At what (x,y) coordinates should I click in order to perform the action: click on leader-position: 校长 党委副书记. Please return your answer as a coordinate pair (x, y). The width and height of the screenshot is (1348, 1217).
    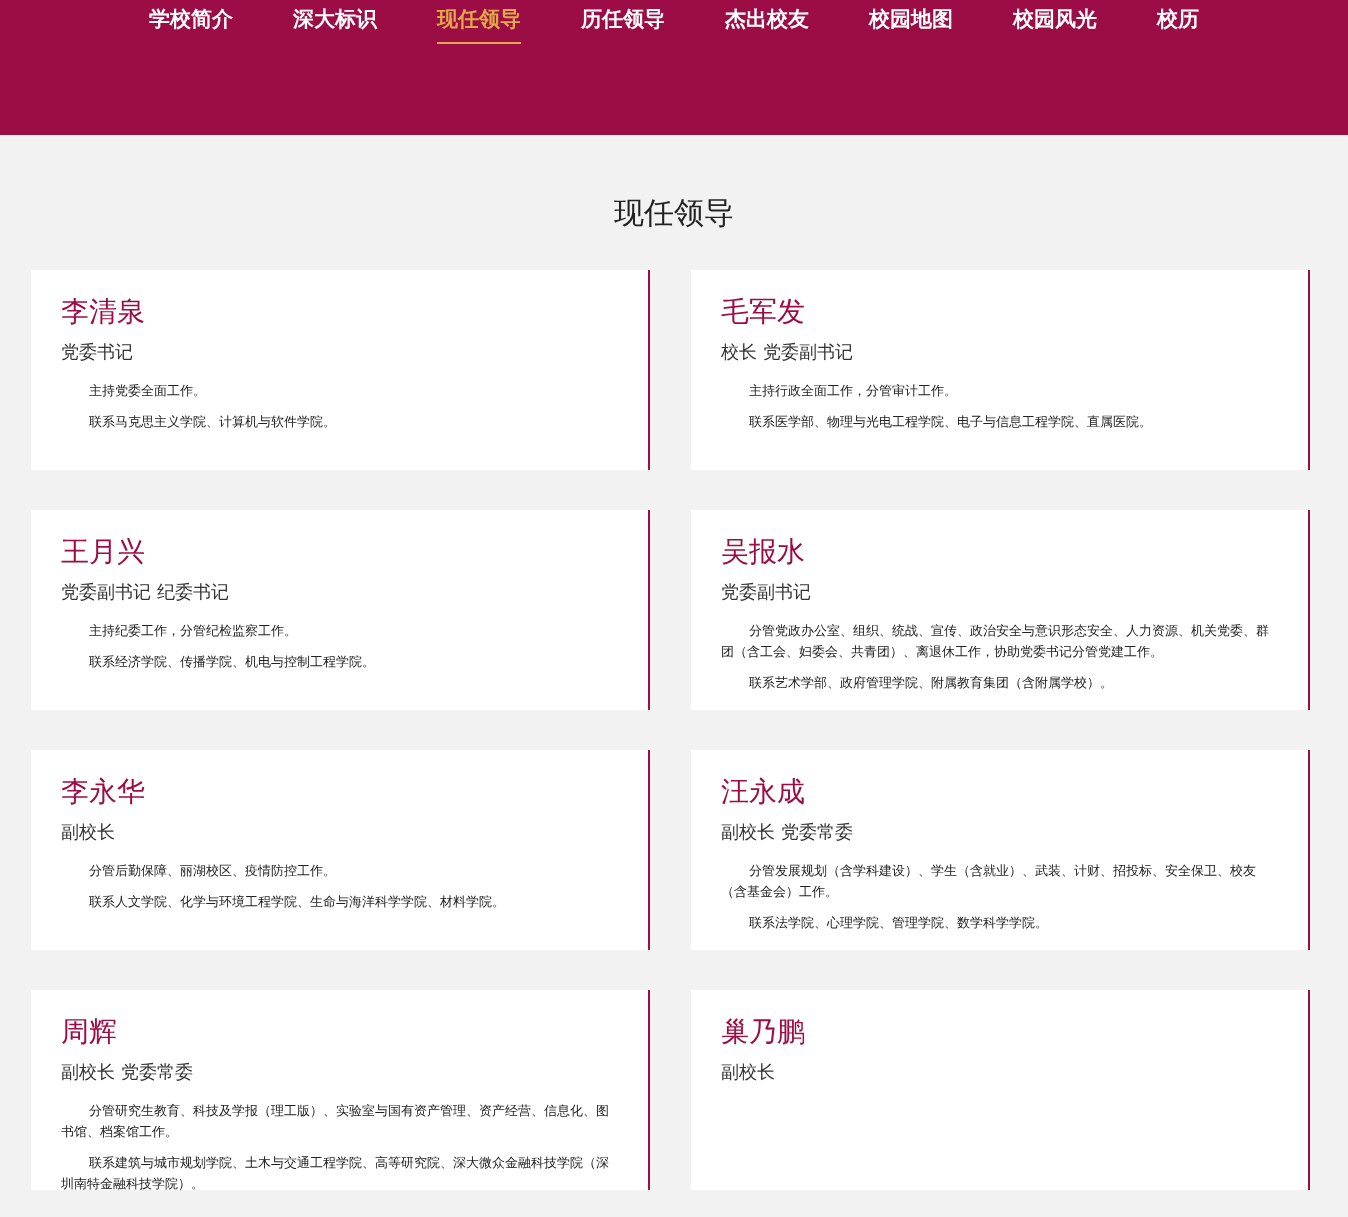
    Looking at the image, I should click on (787, 352).